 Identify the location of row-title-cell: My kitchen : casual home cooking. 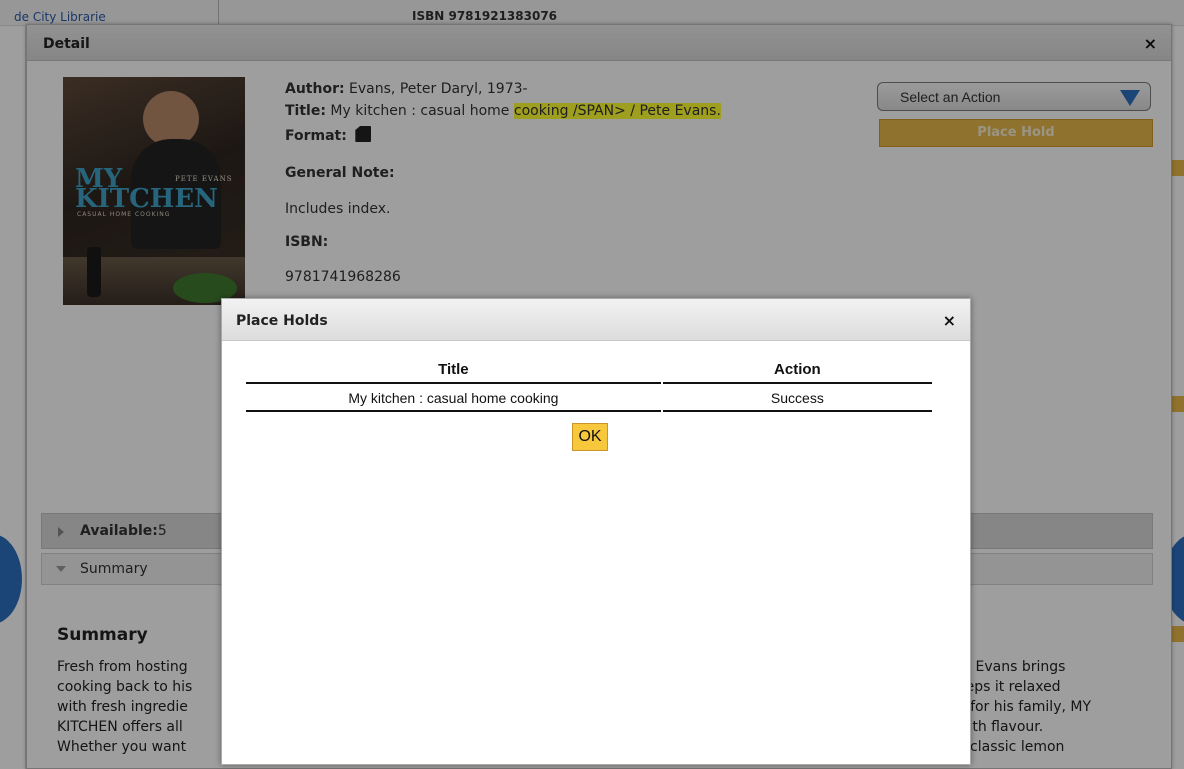
(453, 398).